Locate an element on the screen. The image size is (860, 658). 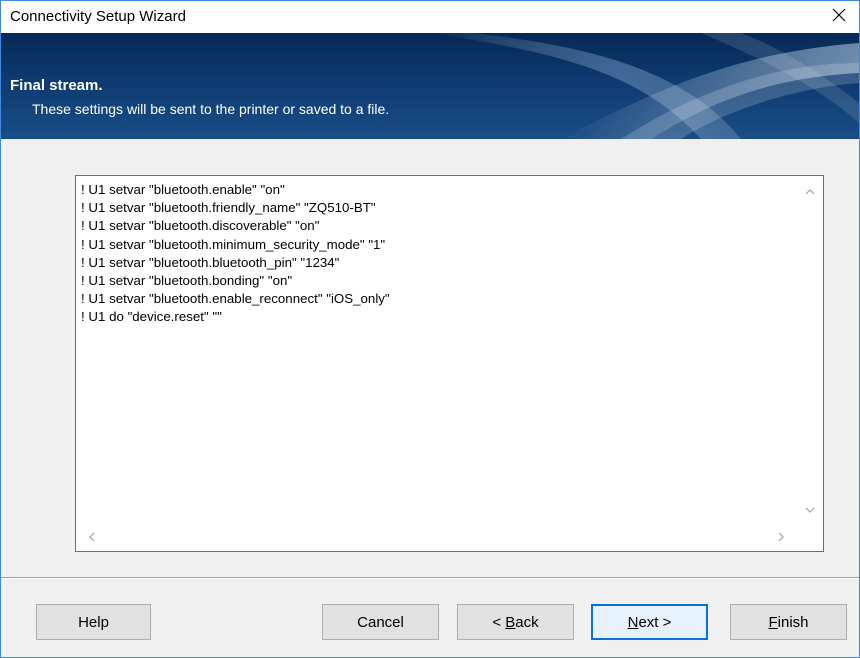
stream-line: ! U1 setvar "bluetooth.enable" "on" is located at coordinates (183, 189).